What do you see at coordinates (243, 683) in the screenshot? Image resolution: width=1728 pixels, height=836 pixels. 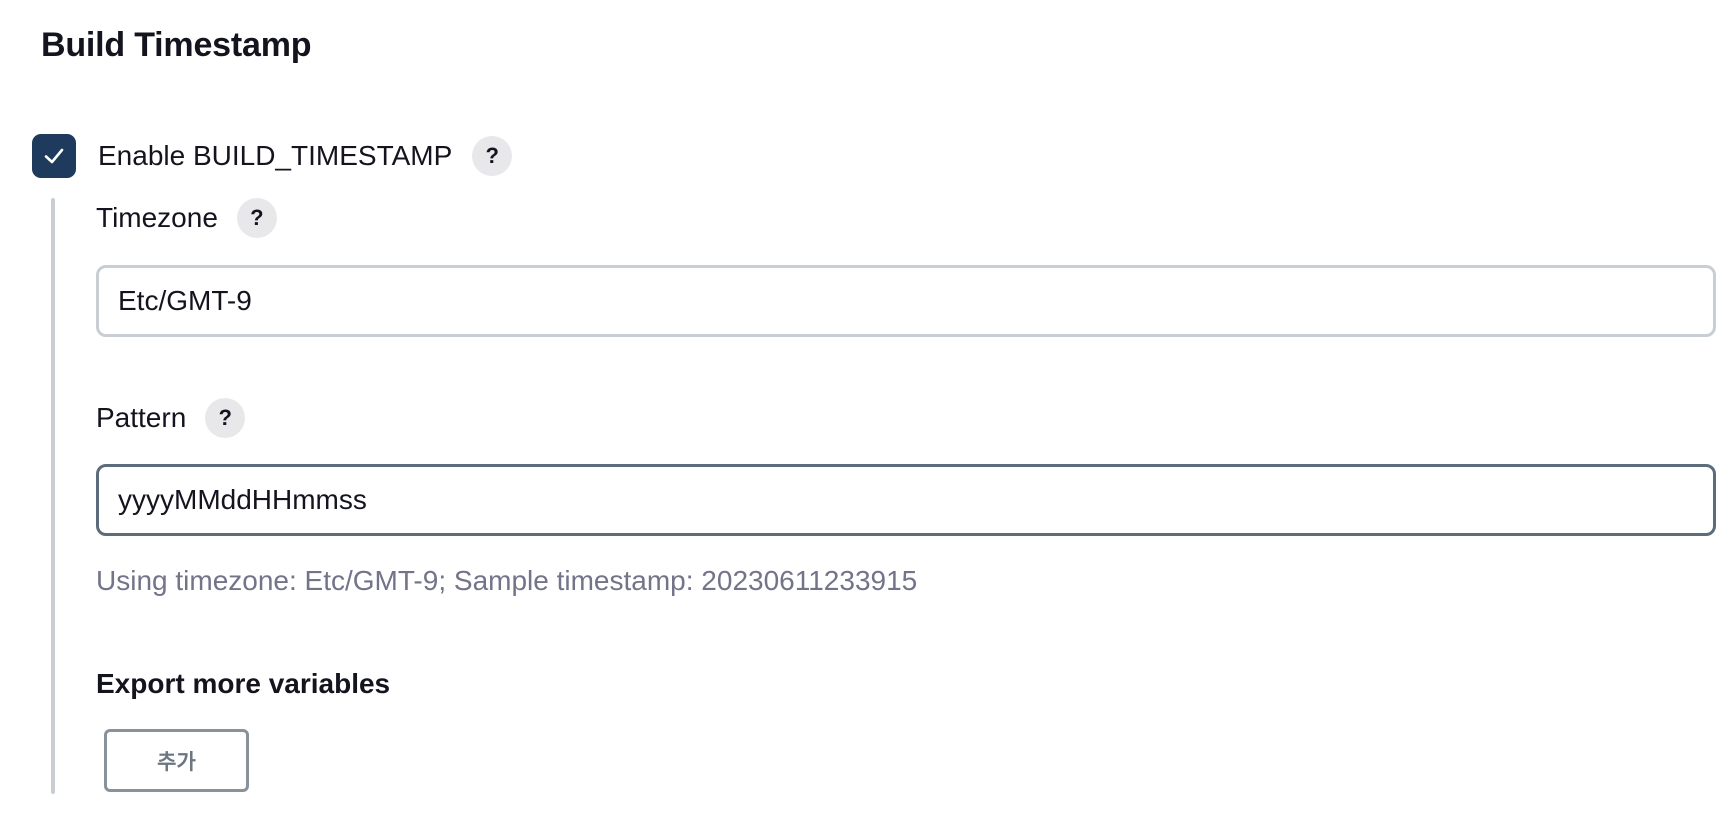 I see `export-variables-heading: Export more variables` at bounding box center [243, 683].